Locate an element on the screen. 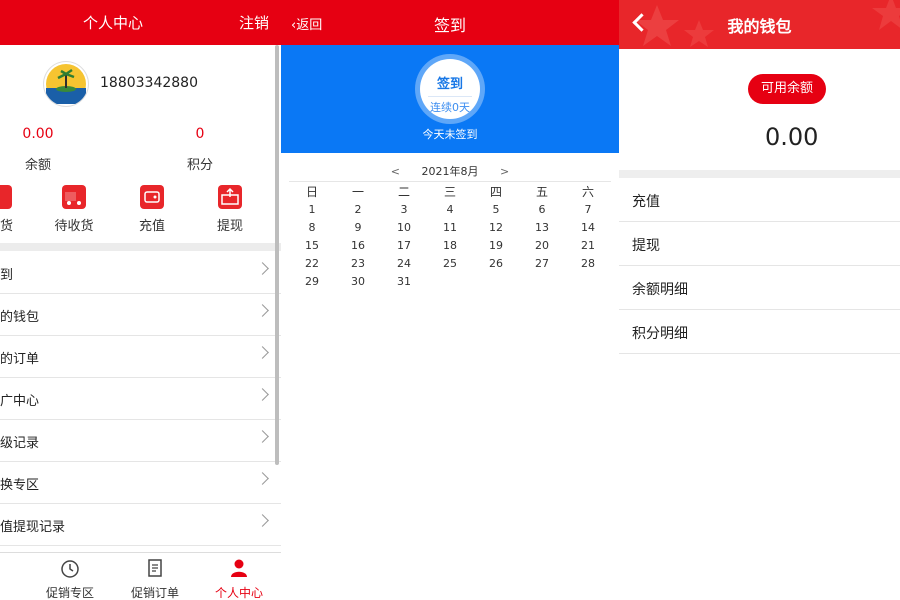  calendar-day: 19 is located at coordinates (496, 246).